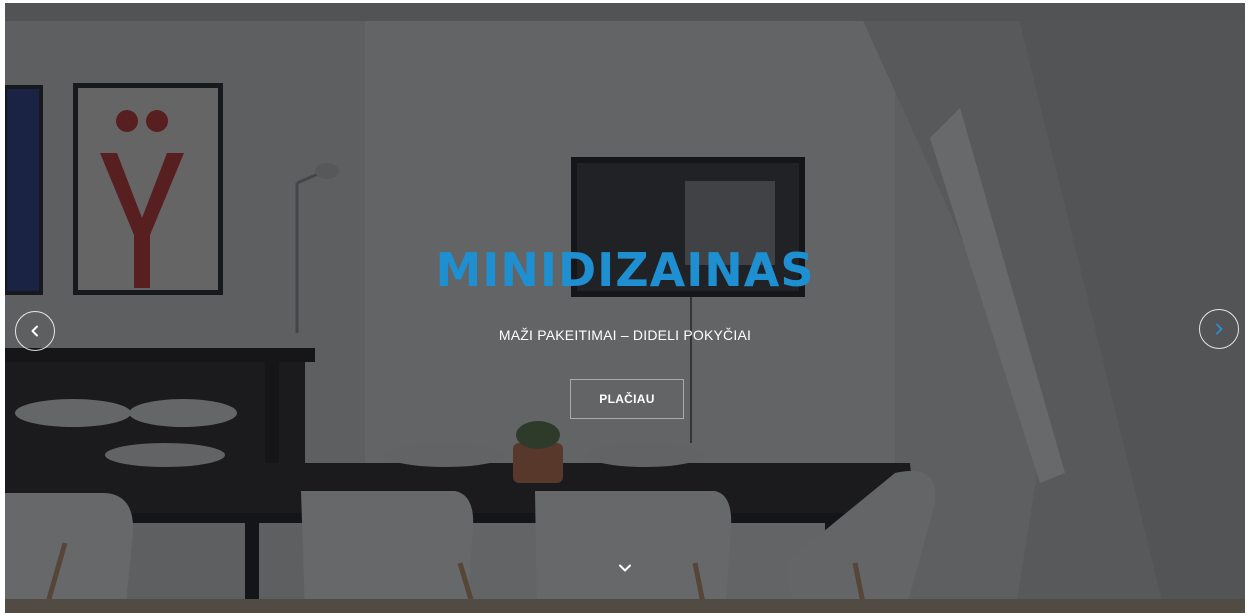 The width and height of the screenshot is (1250, 613). I want to click on hero-title: MINIDIZAINAS, so click(625, 270).